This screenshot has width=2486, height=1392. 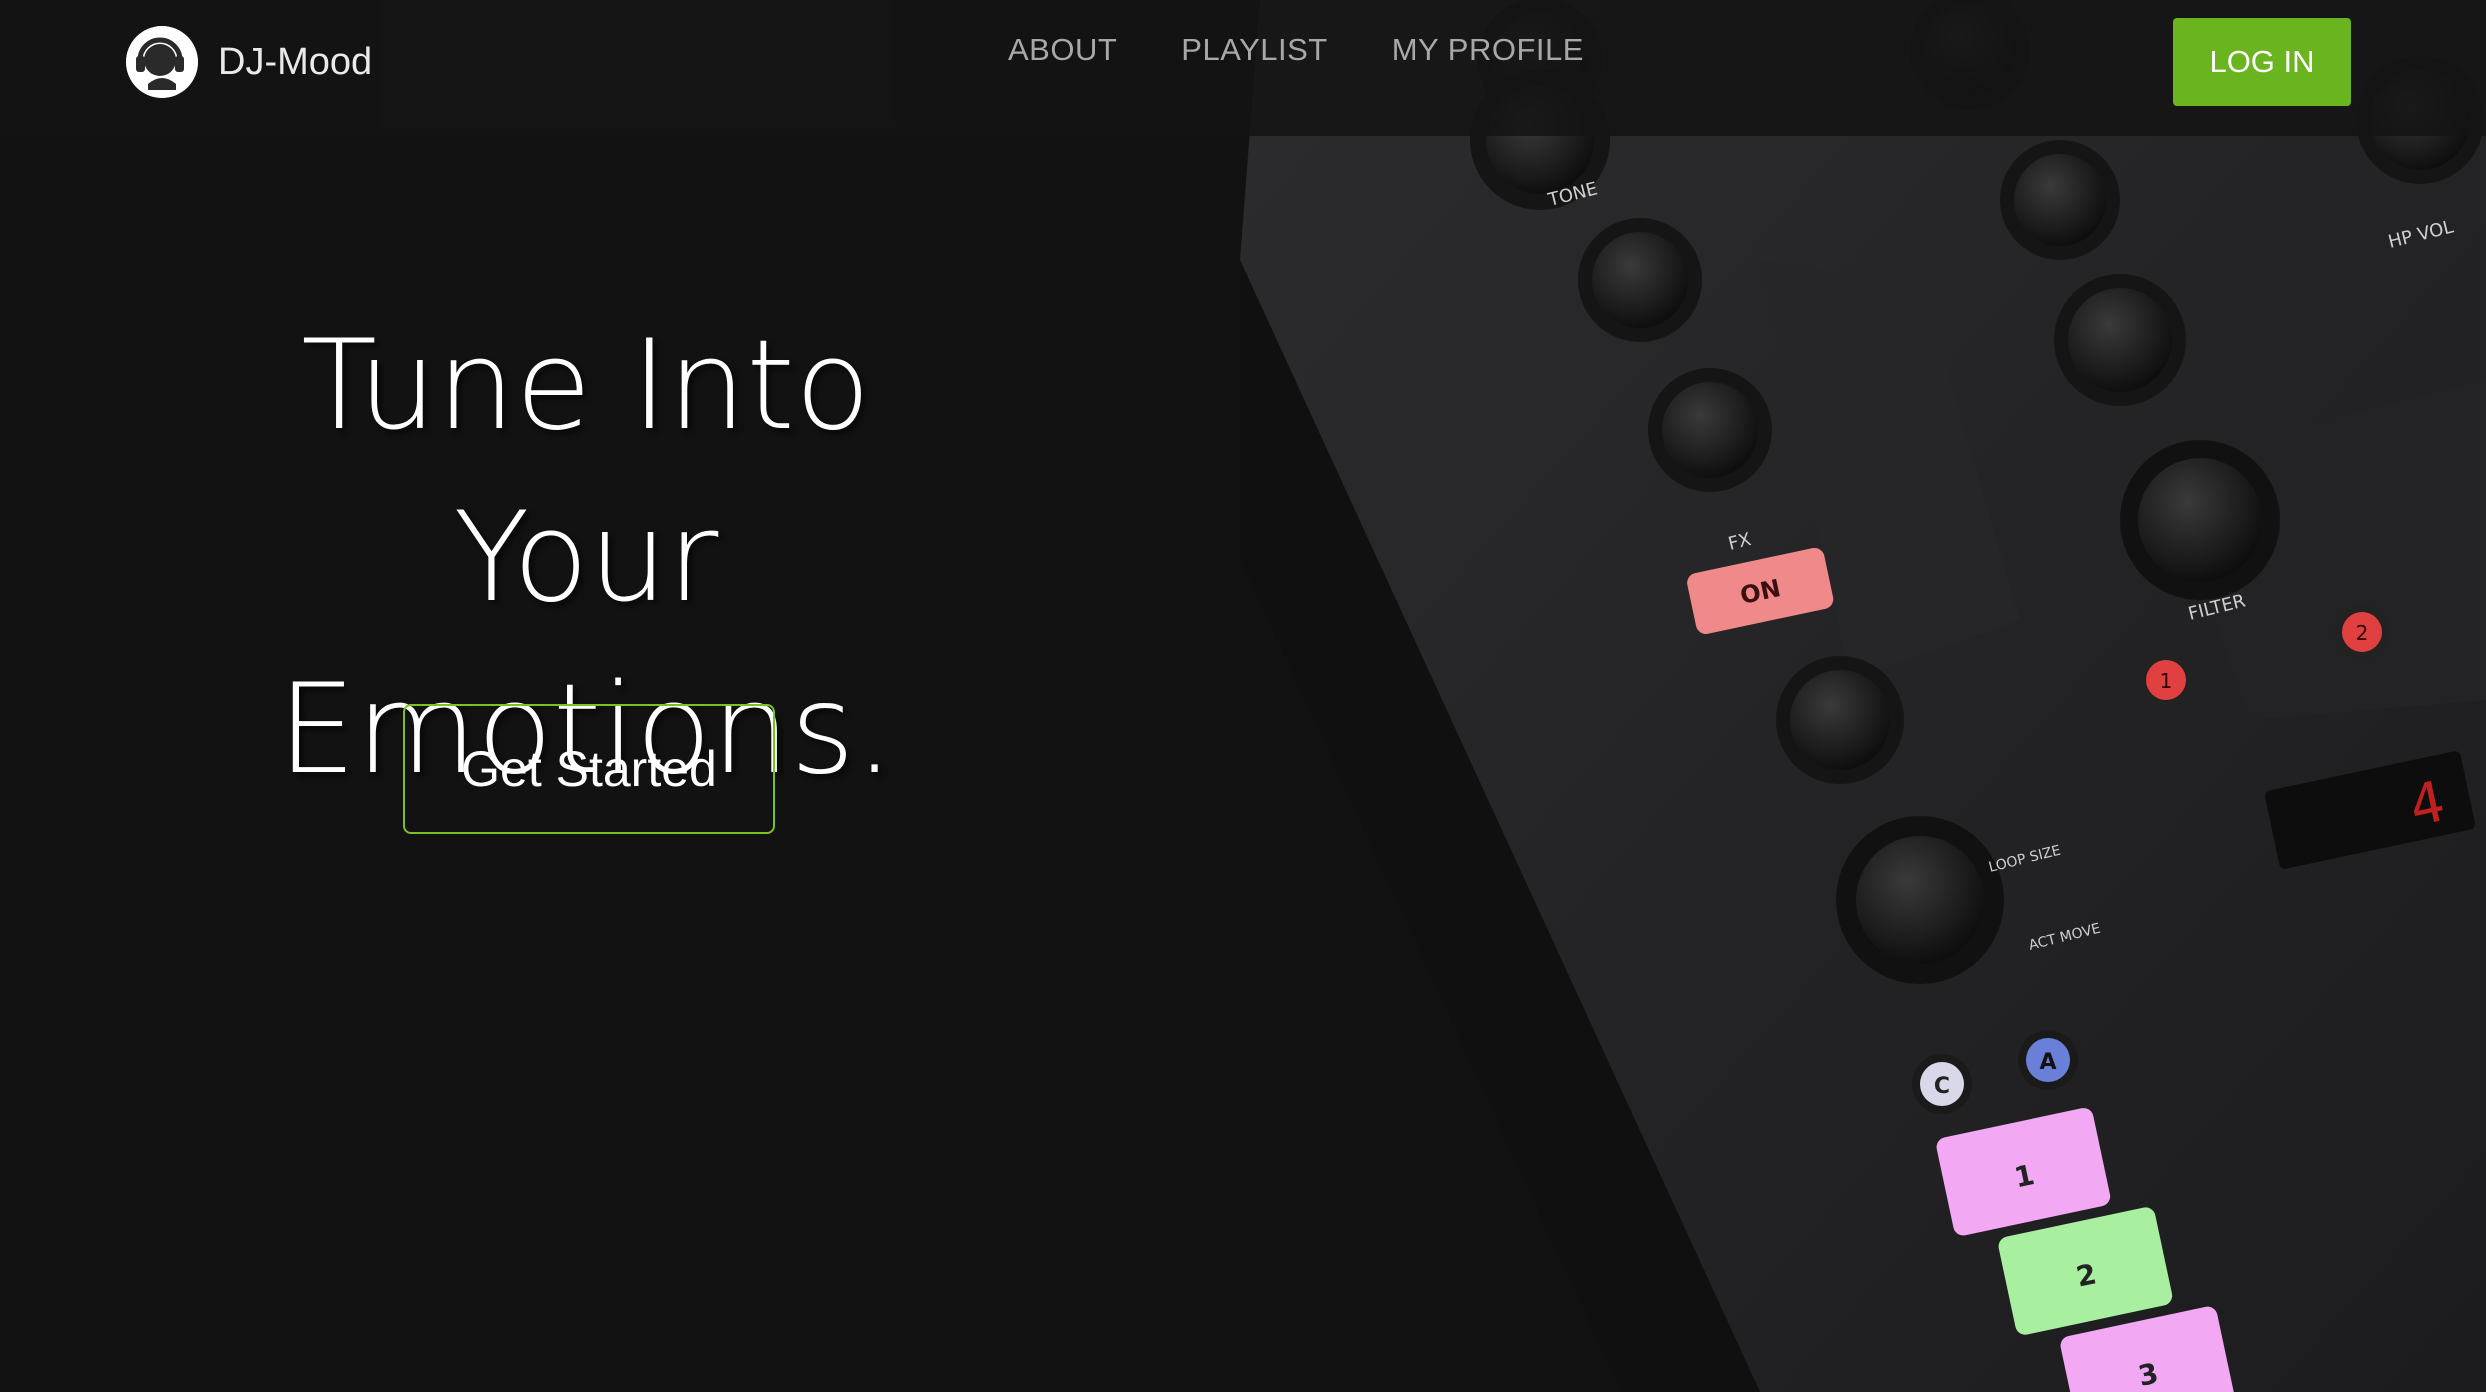 I want to click on get-started-button: Get Started, so click(x=589, y=769).